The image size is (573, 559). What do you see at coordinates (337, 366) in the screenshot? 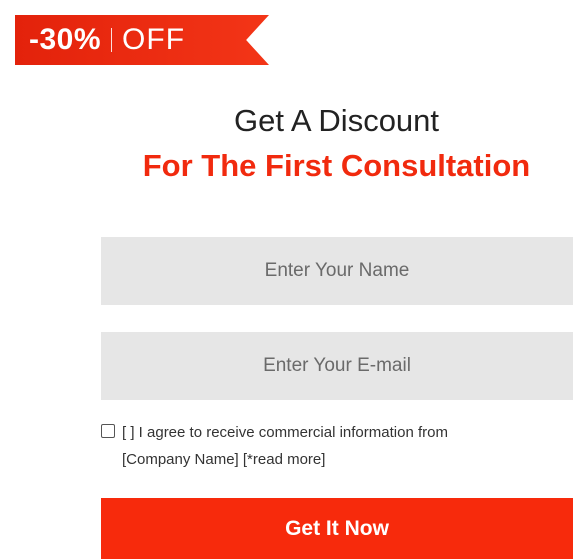
I see `email-input` at bounding box center [337, 366].